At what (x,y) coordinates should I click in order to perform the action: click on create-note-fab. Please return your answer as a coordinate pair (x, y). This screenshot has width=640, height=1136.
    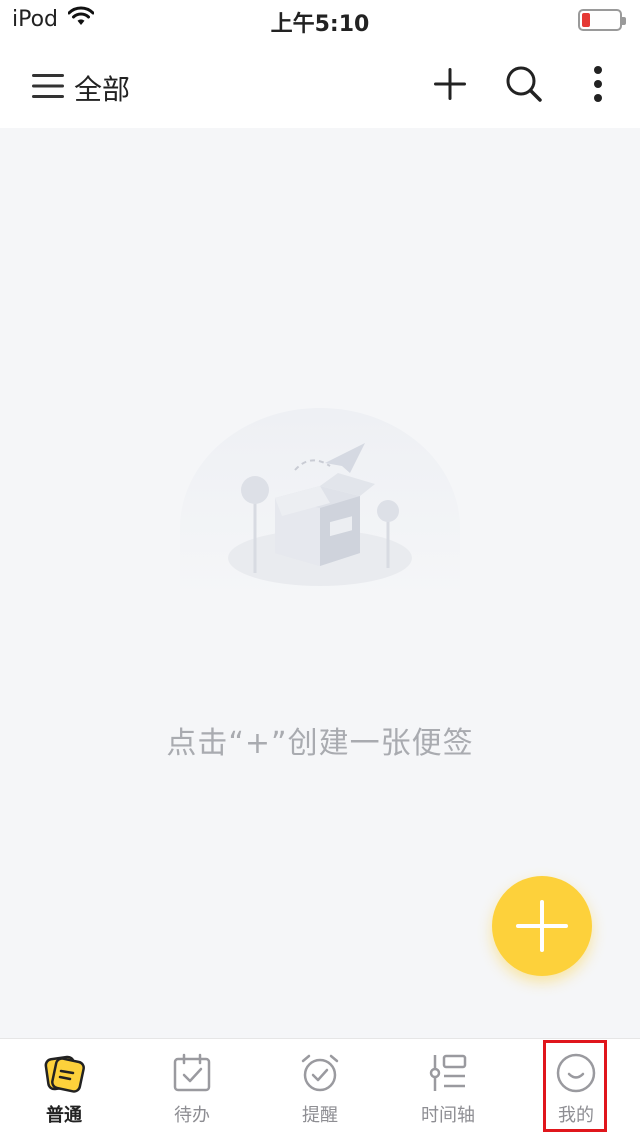
    Looking at the image, I should click on (542, 926).